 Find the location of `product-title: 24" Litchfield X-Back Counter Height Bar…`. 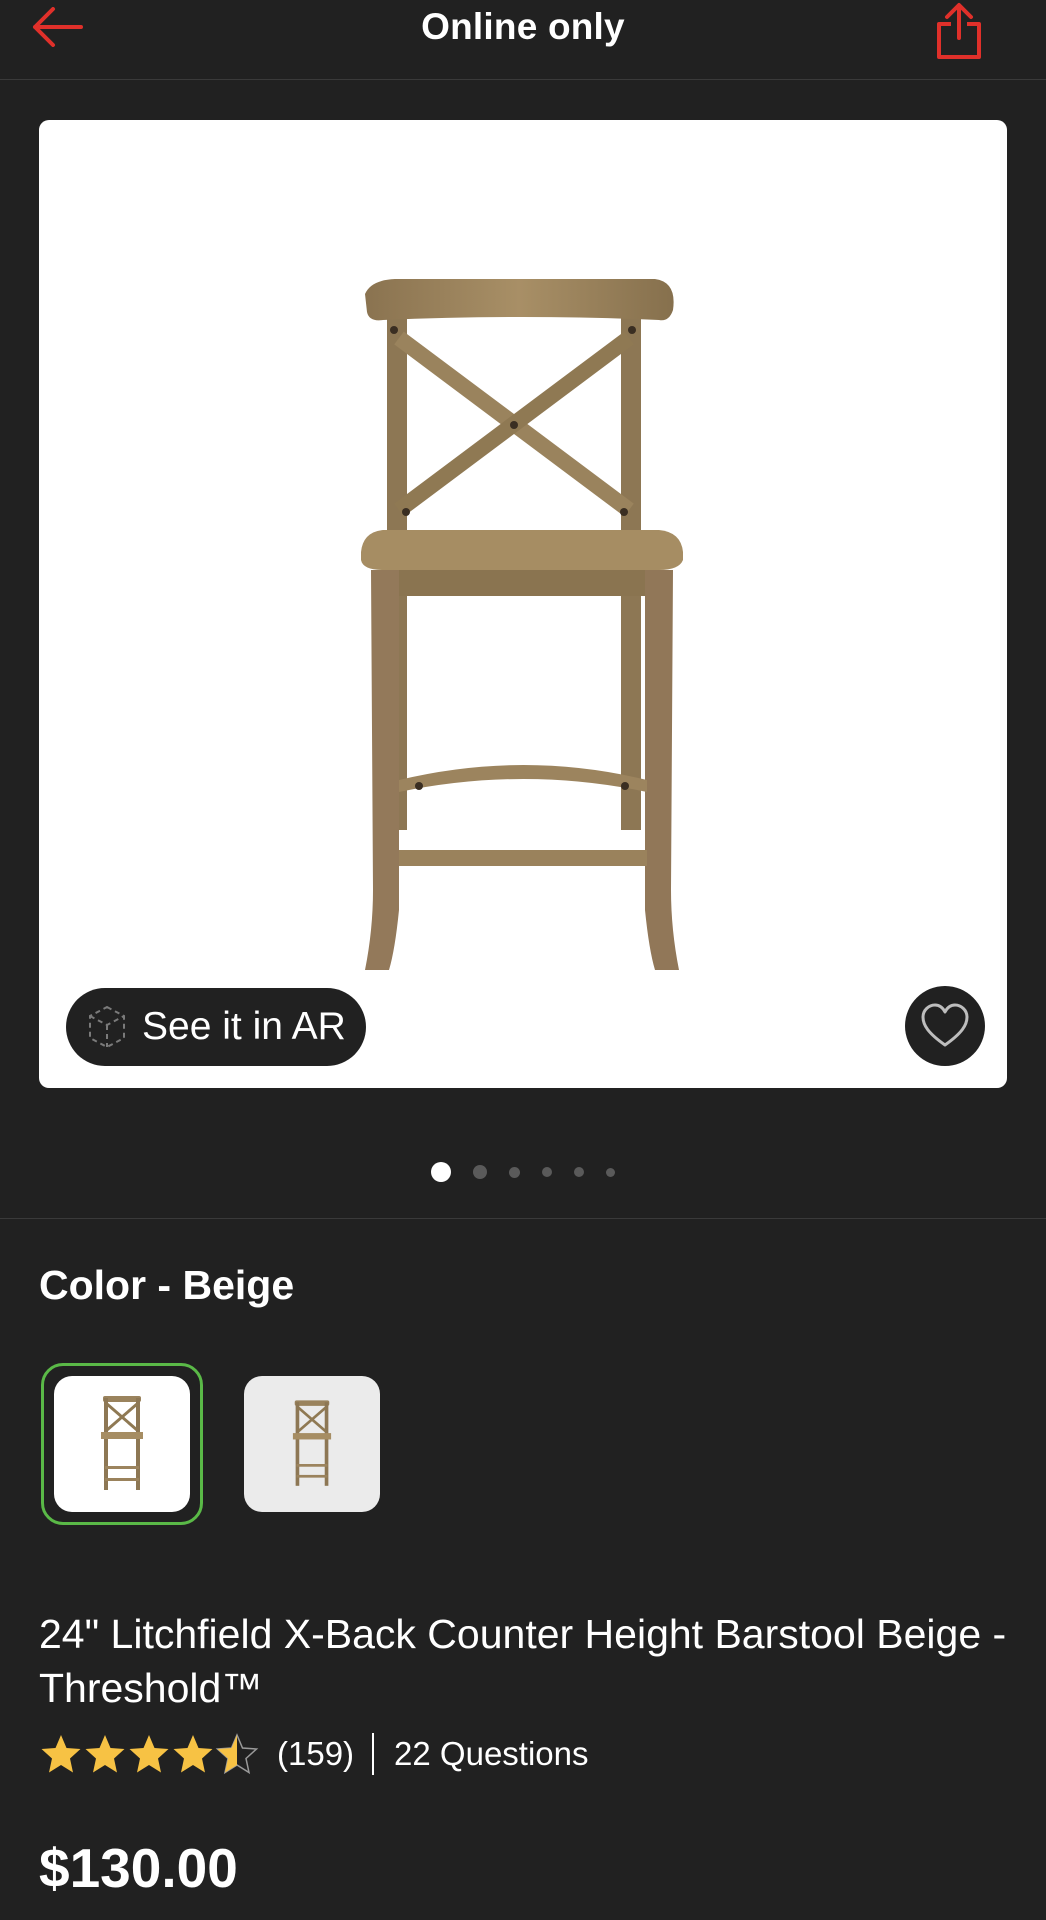

product-title: 24" Litchfield X-Back Counter Height Bar… is located at coordinates (523, 1661).